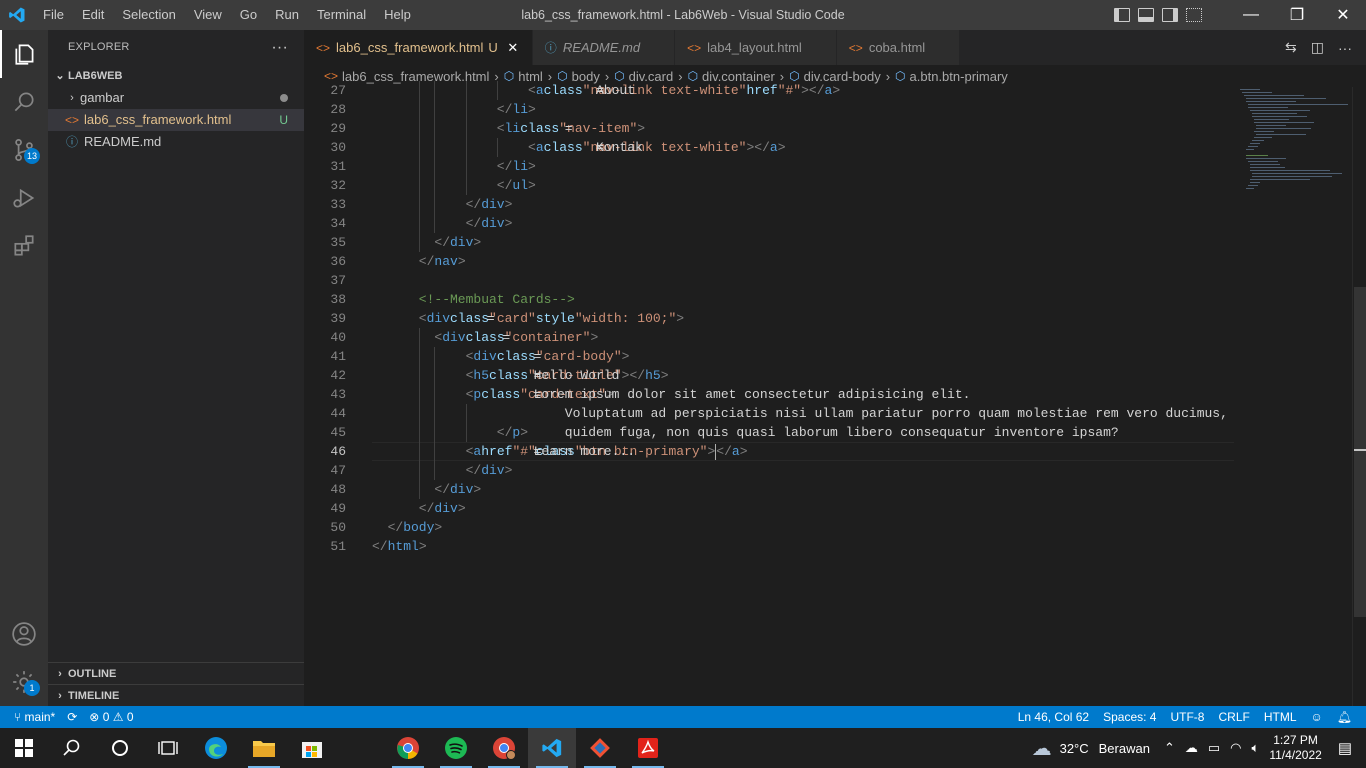 This screenshot has width=1366, height=768. What do you see at coordinates (1345, 748) in the screenshot?
I see `notification-center-icon: ▤` at bounding box center [1345, 748].